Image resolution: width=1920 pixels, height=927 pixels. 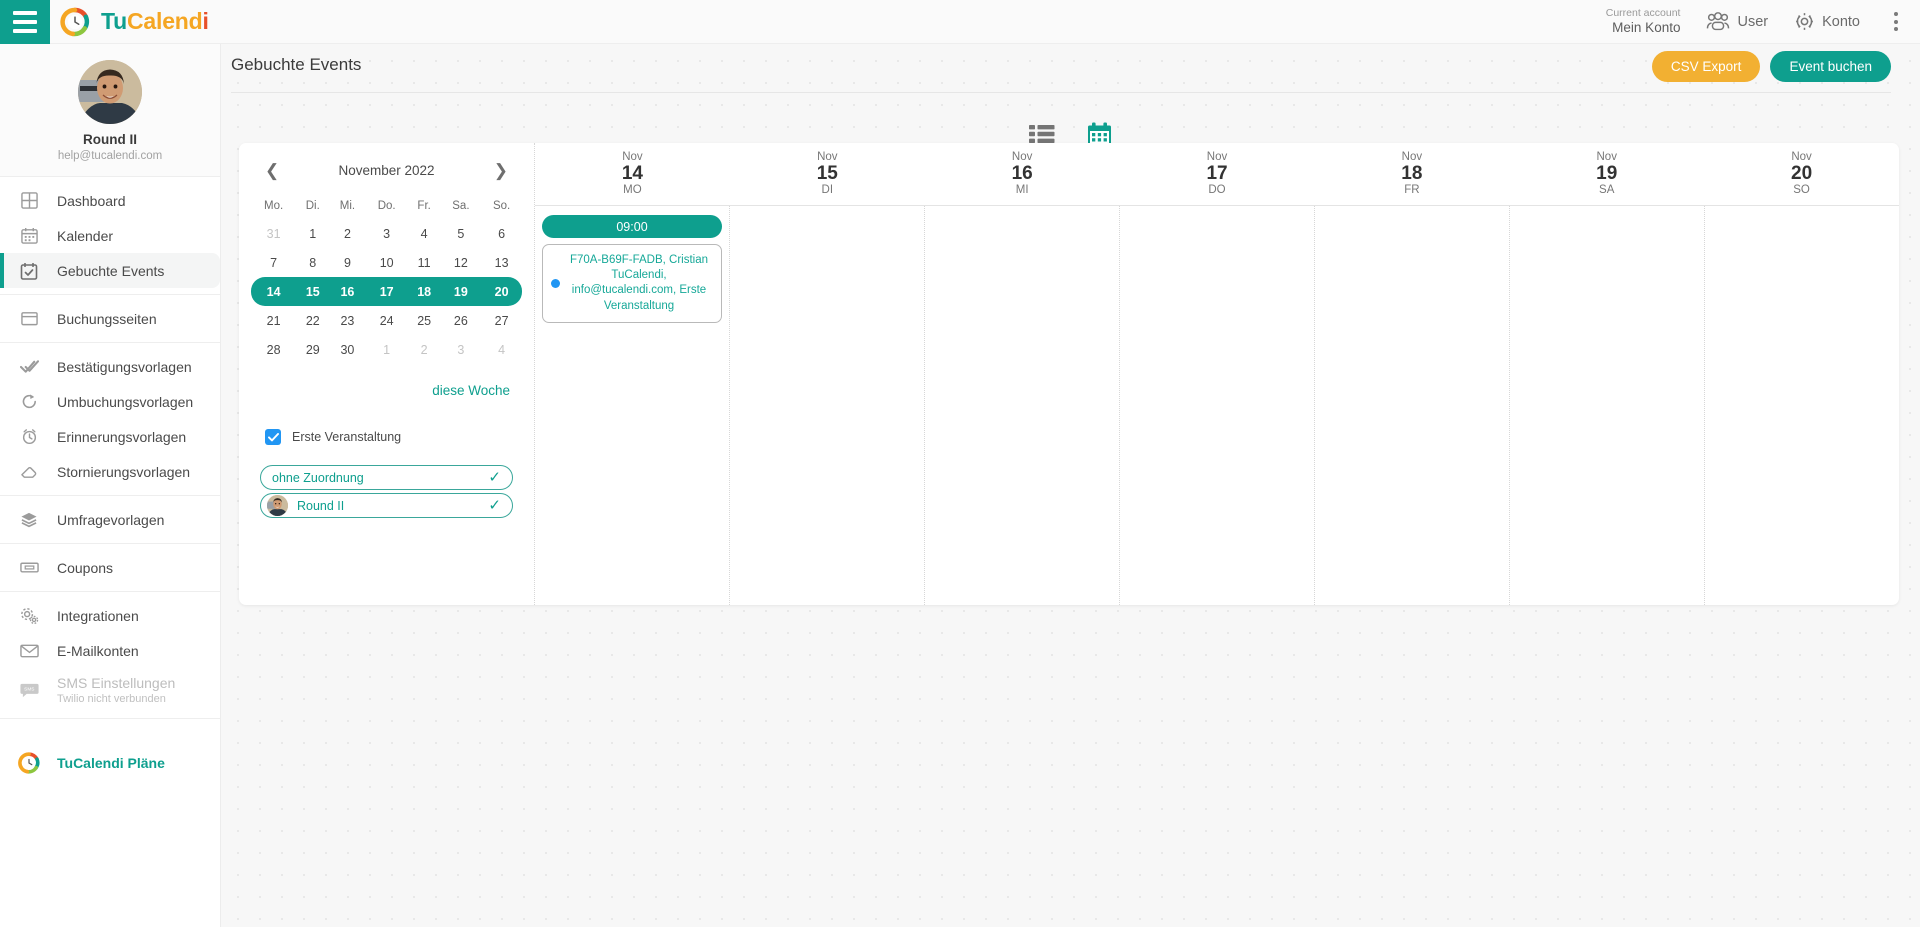 I want to click on sidebar-item-label: Integrationen, so click(x=98, y=615).